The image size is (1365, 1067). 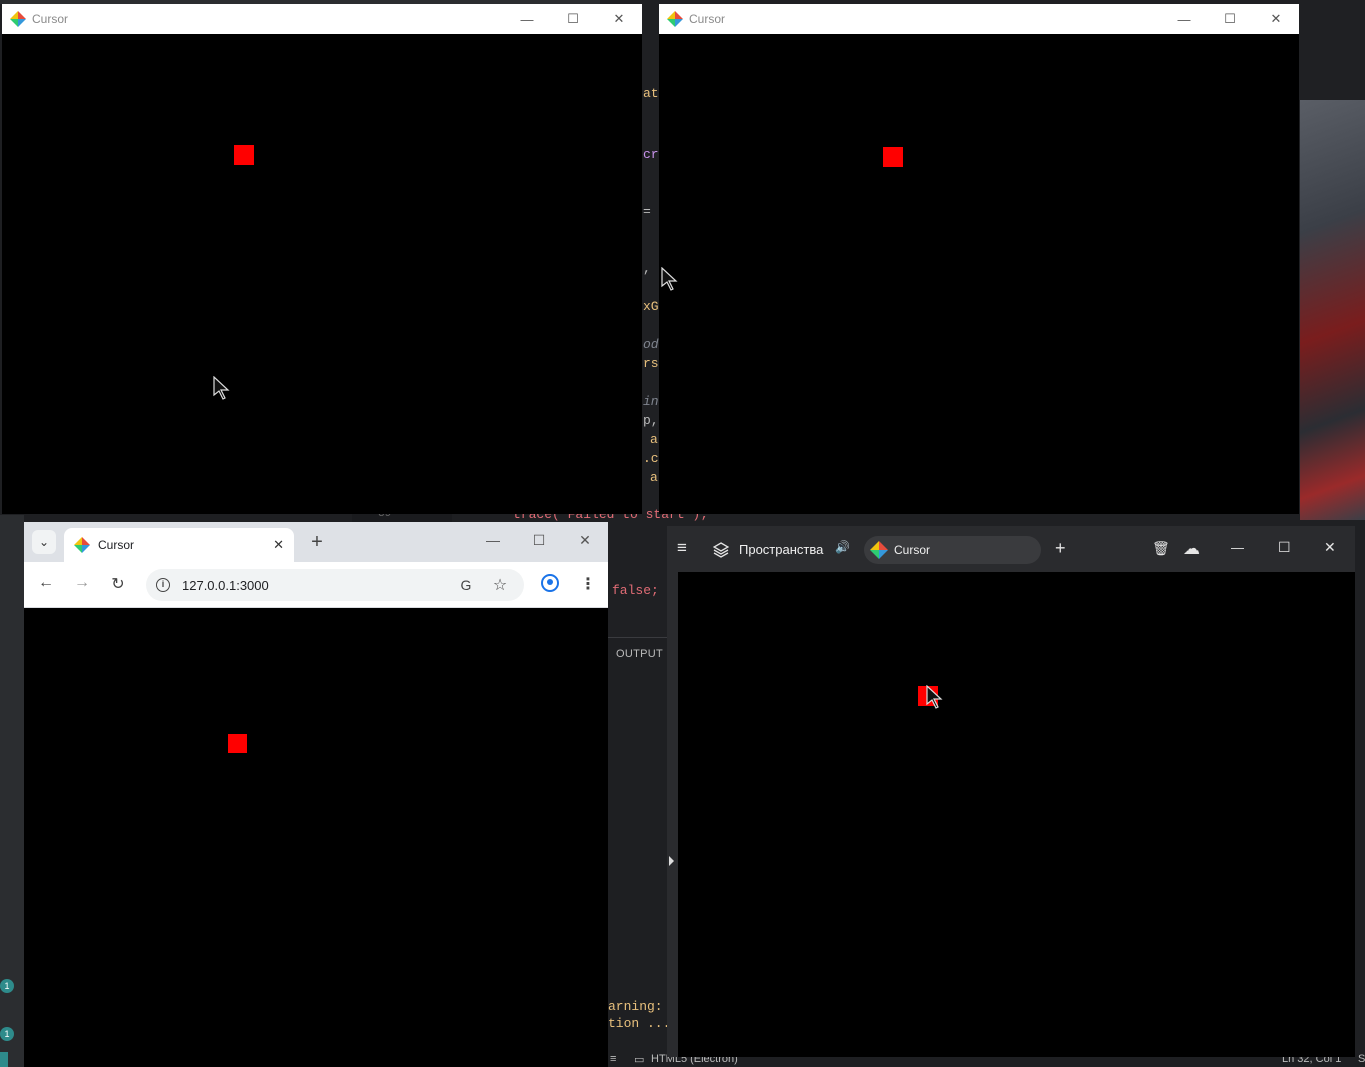 What do you see at coordinates (651, 306) in the screenshot?
I see `editor-code-fragment: xG` at bounding box center [651, 306].